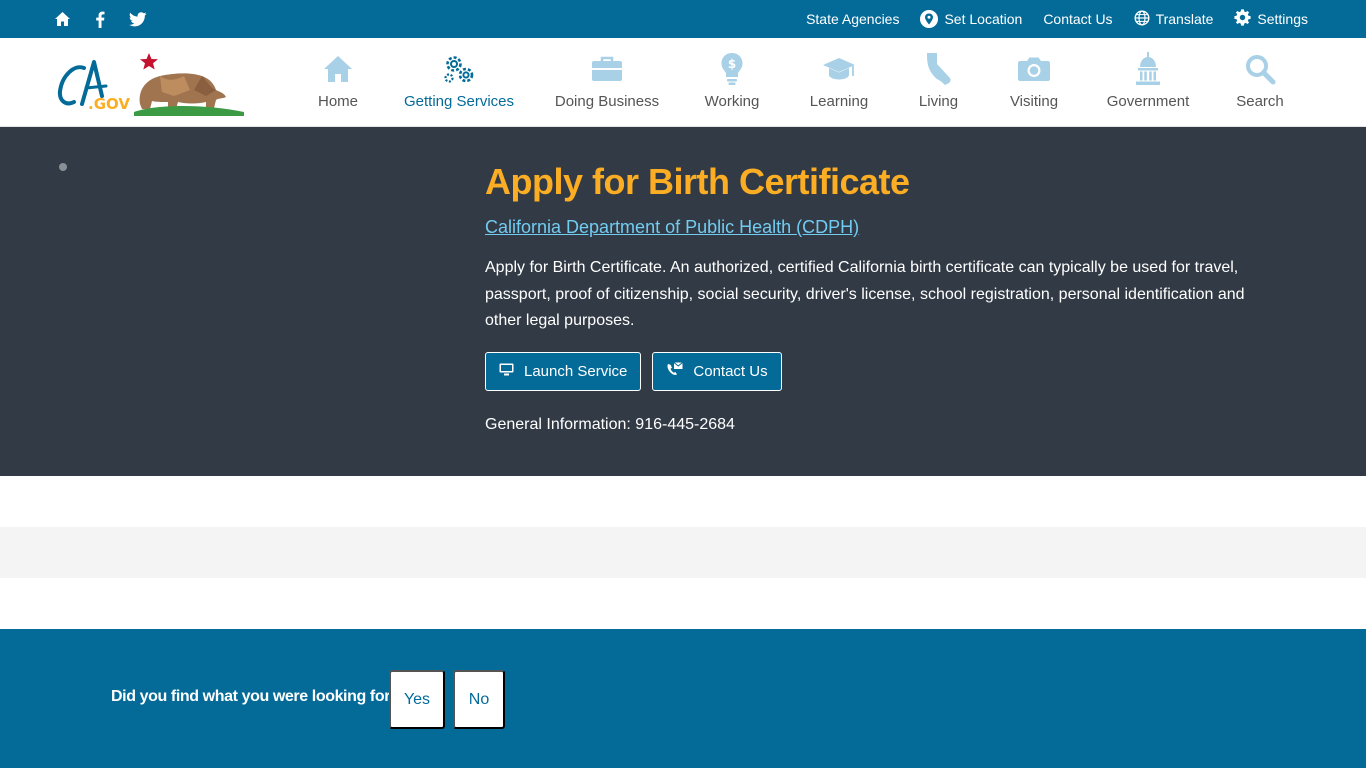 This screenshot has width=1366, height=768. I want to click on svg-text: .GOV, so click(109, 104).